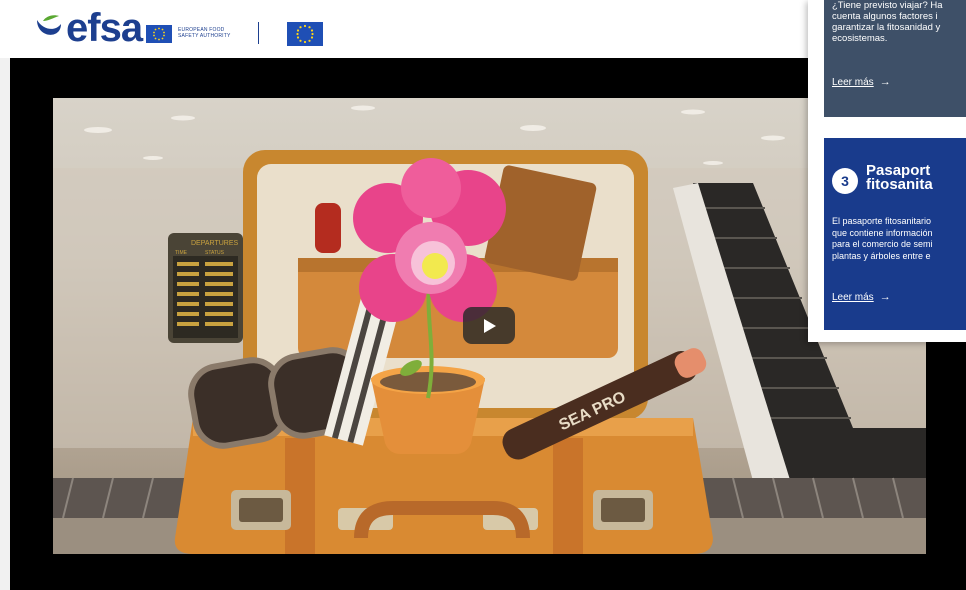 This screenshot has height=590, width=966. I want to click on eu-flag-large-icon, so click(305, 34).